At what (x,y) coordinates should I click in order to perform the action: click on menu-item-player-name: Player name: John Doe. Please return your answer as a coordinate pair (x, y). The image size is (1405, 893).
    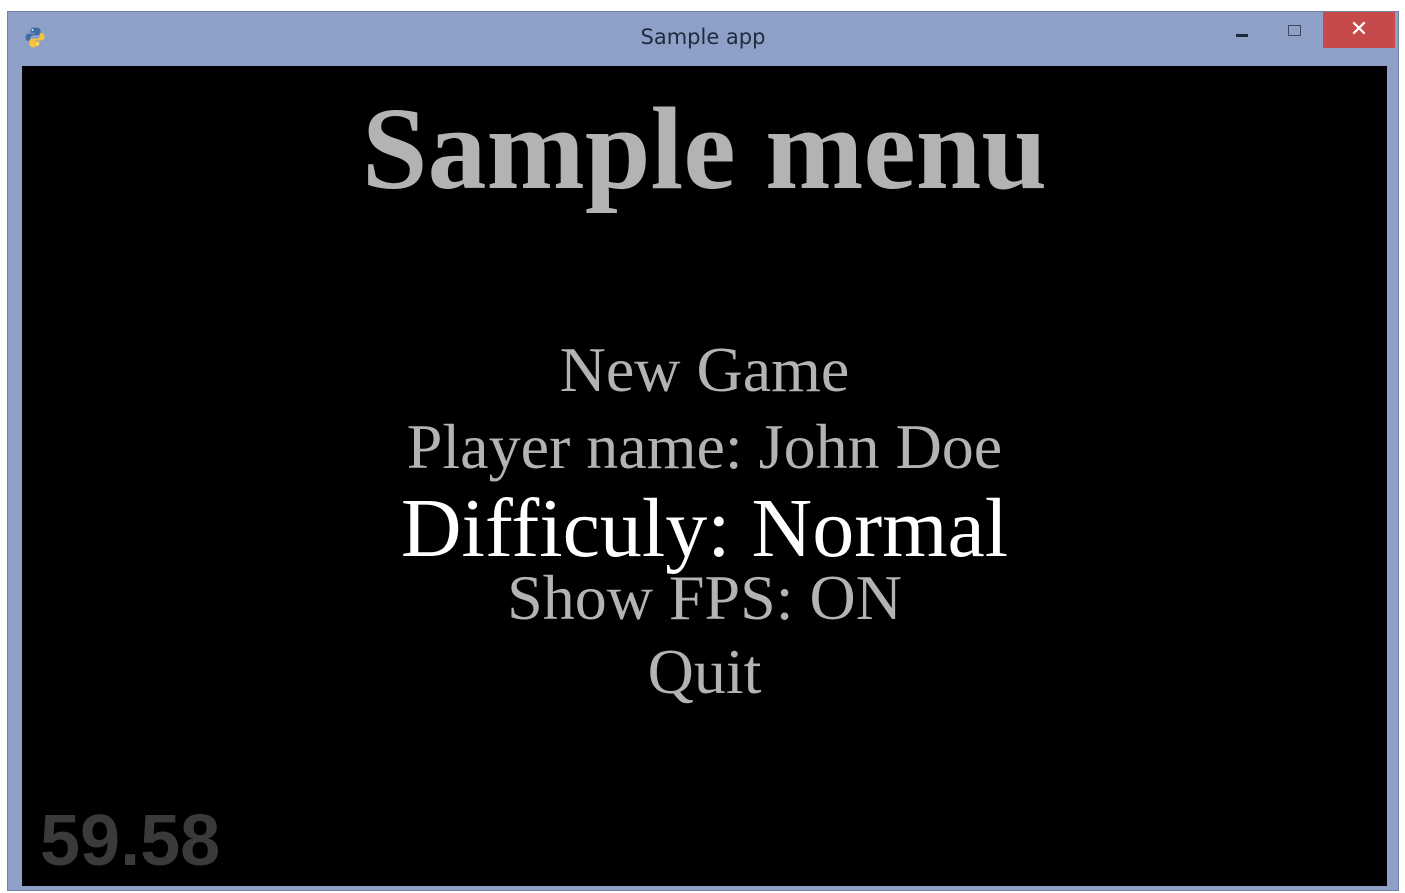
    Looking at the image, I should click on (704, 447).